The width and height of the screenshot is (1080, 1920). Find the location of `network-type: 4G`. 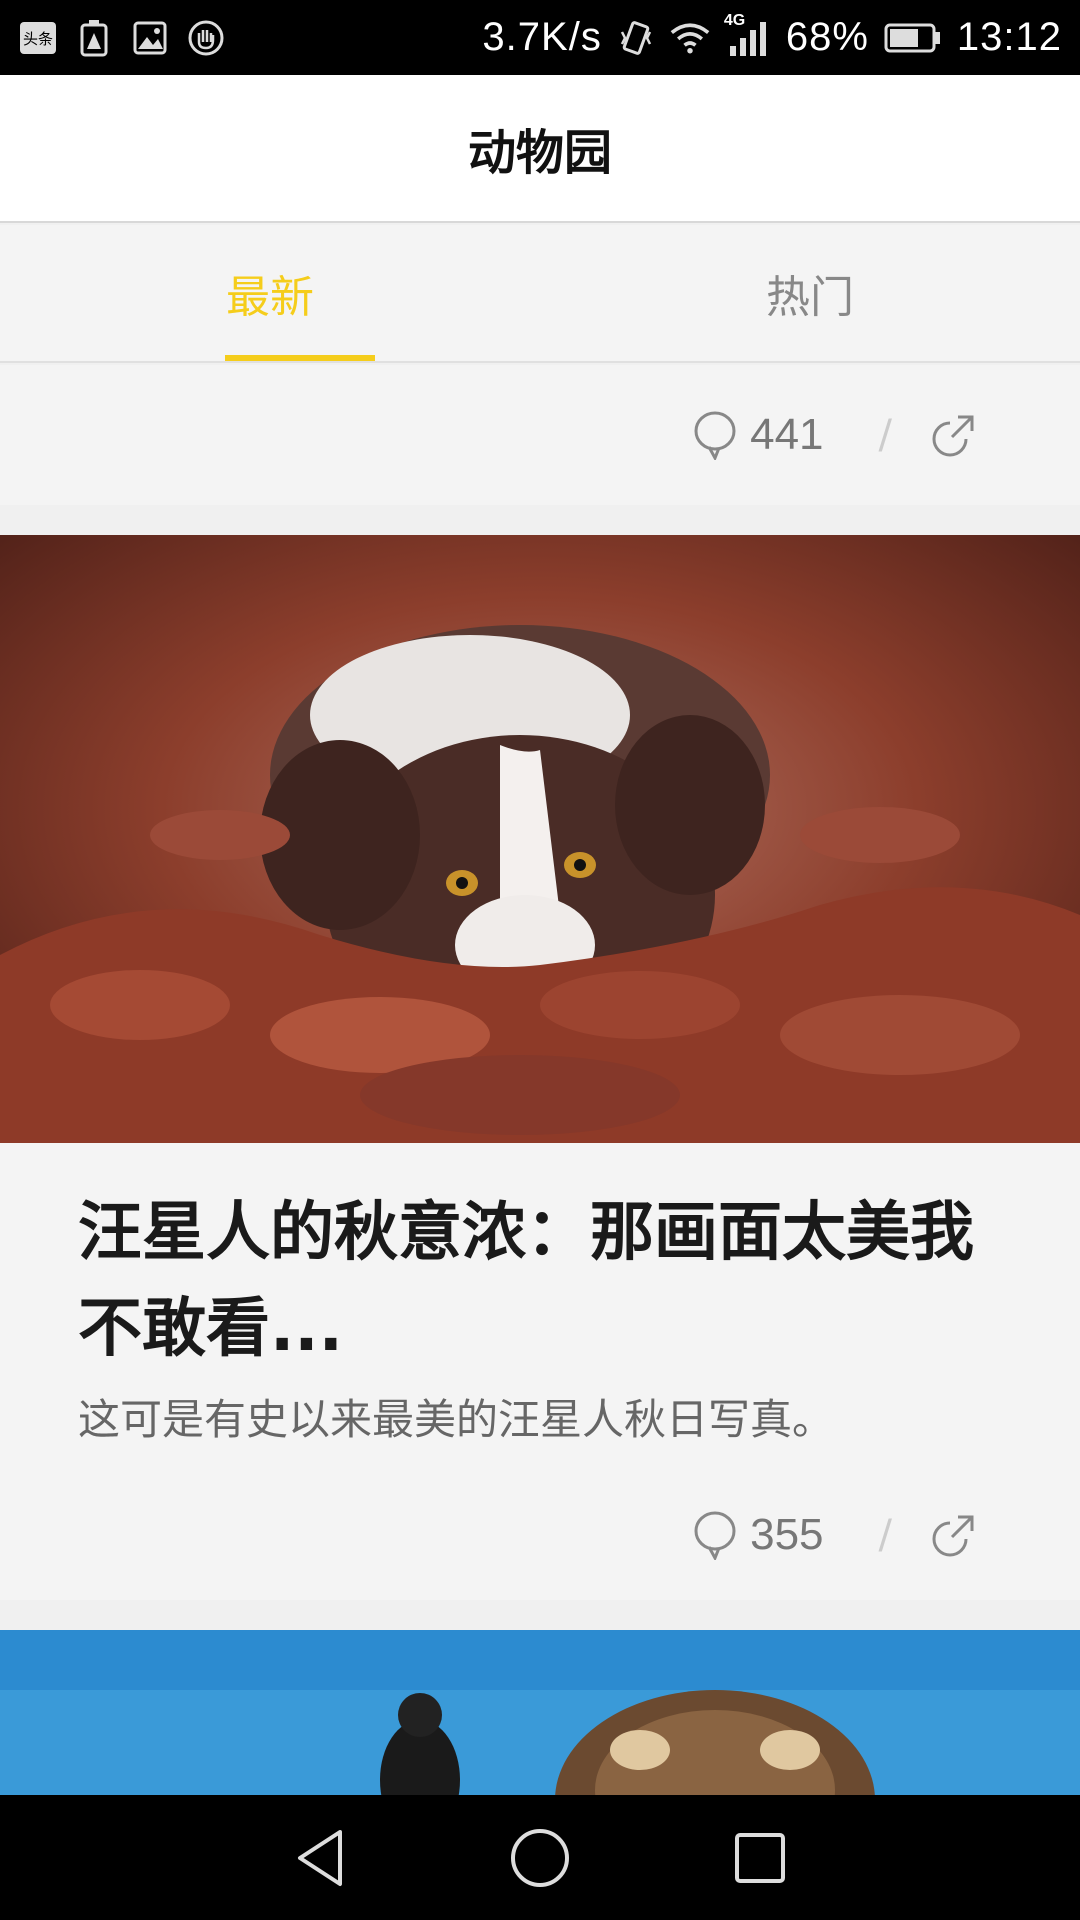

network-type: 4G is located at coordinates (734, 20).